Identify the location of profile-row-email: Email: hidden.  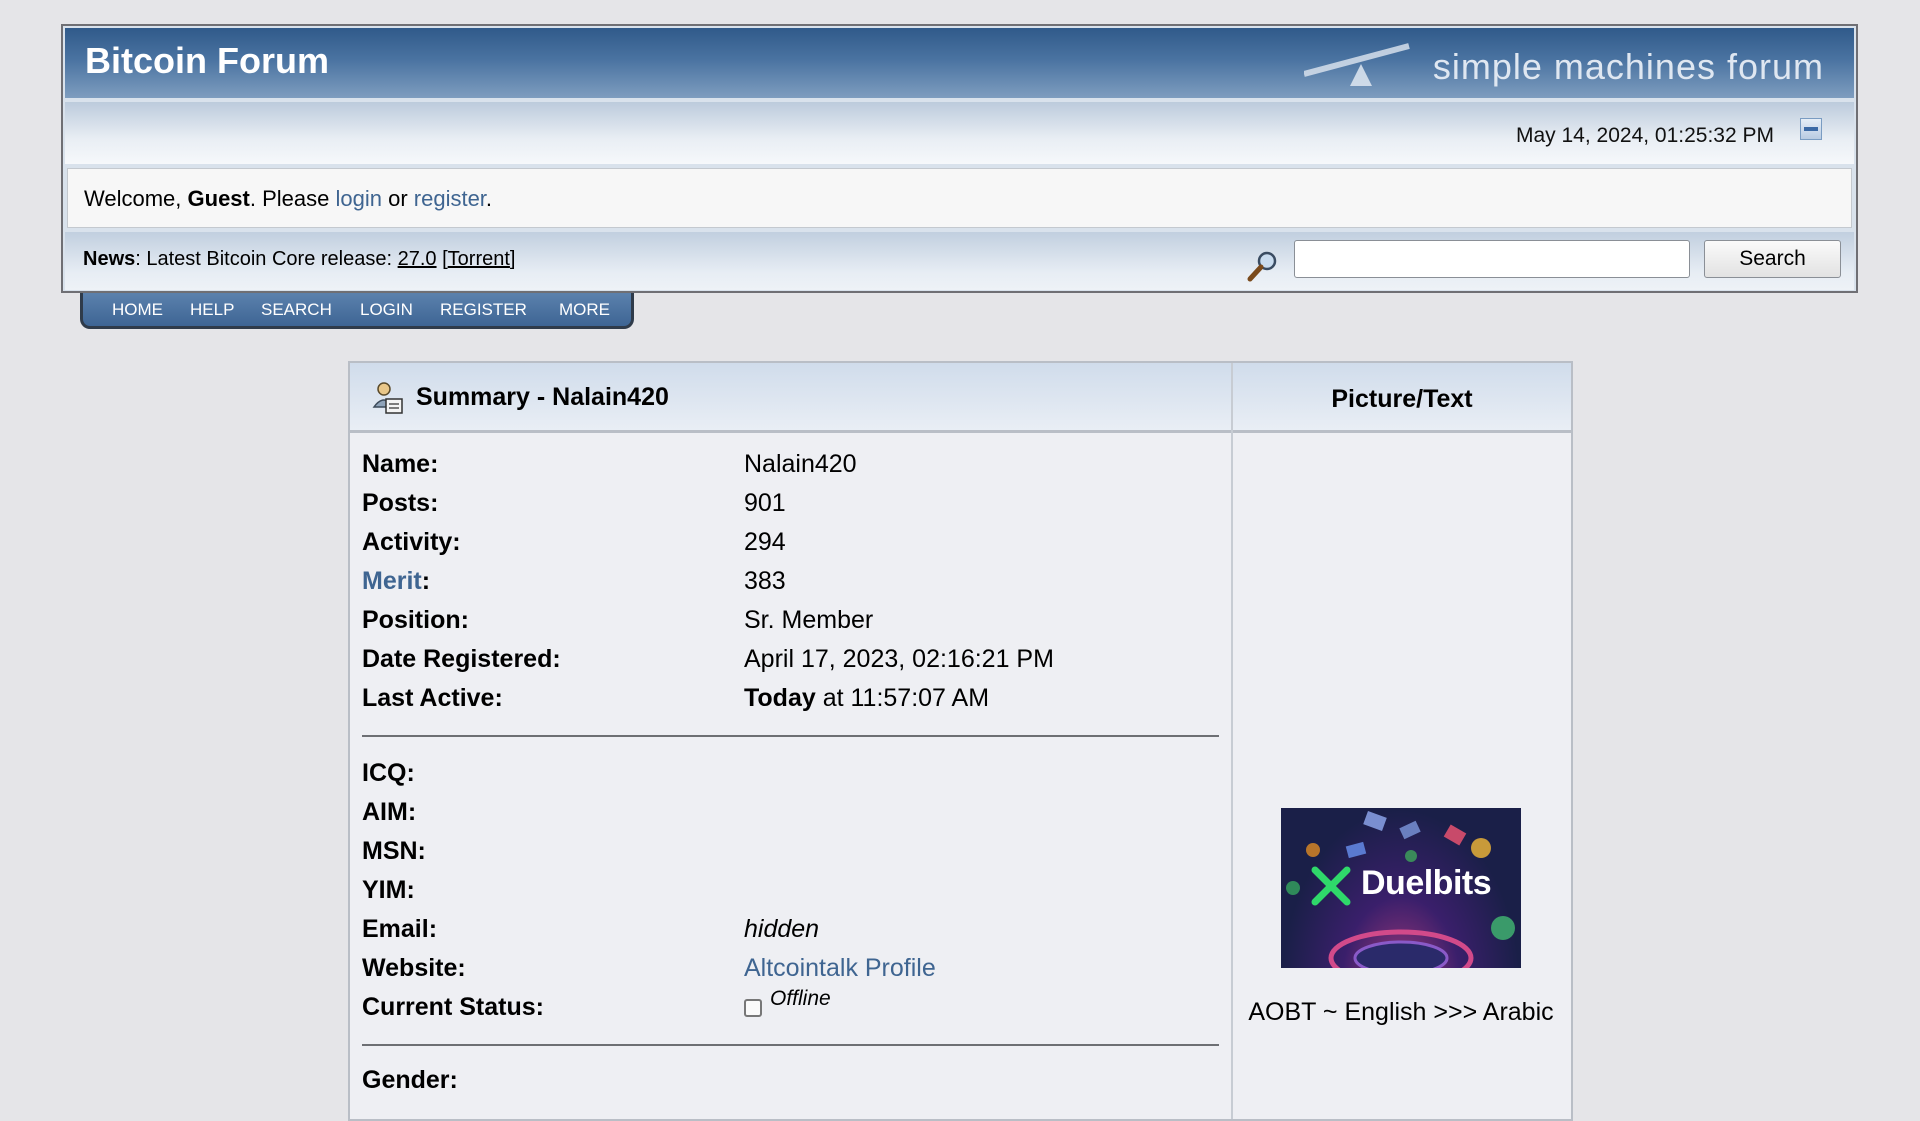
(792, 931).